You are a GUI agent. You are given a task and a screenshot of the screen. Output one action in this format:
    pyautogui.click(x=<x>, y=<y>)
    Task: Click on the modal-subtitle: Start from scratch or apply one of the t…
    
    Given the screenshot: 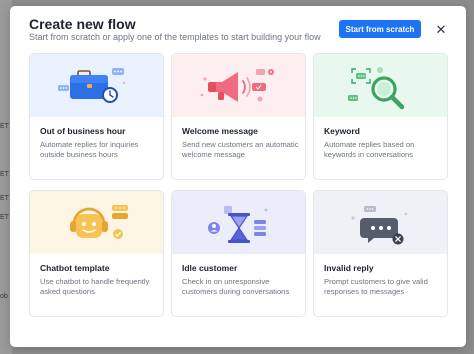 What is the action you would take?
    pyautogui.click(x=175, y=37)
    